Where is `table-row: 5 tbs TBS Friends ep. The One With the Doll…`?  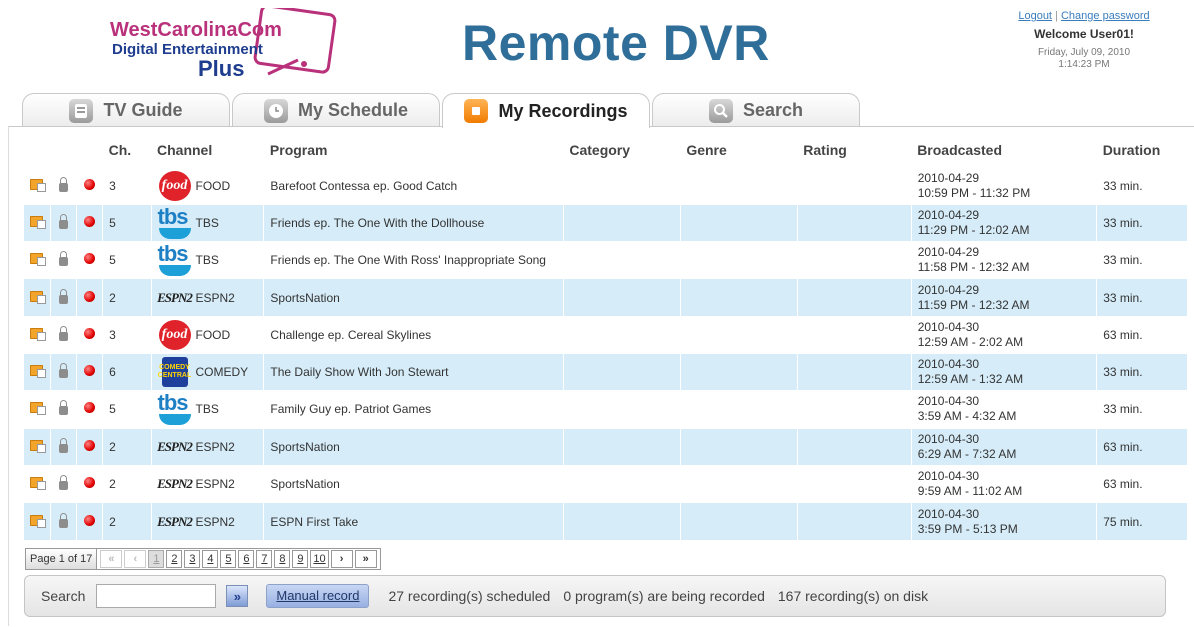 table-row: 5 tbs TBS Friends ep. The One With the Doll… is located at coordinates (606, 222).